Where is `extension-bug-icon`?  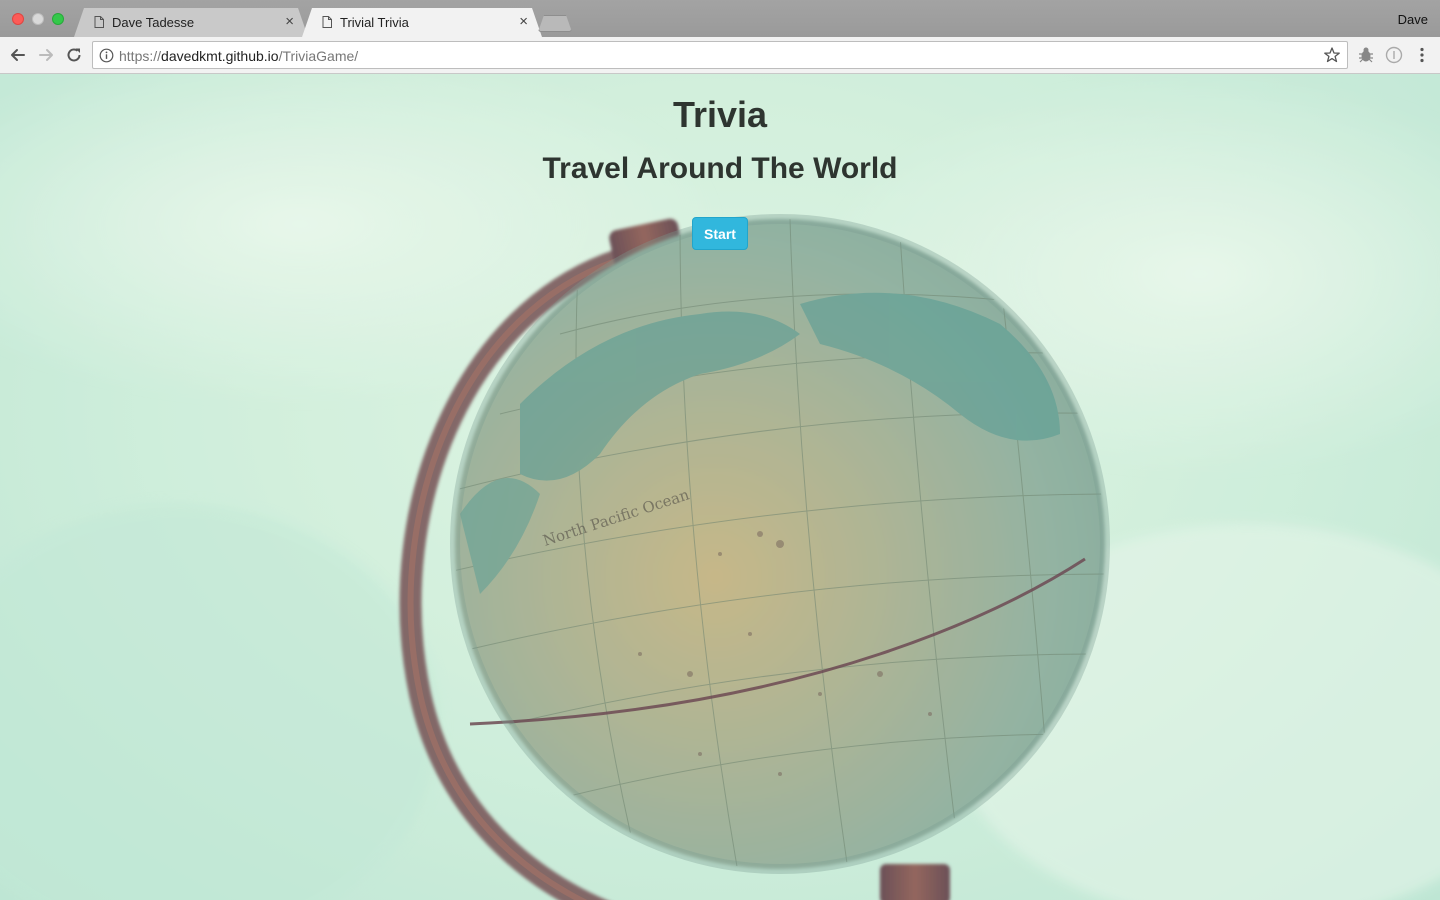
extension-bug-icon is located at coordinates (1366, 55).